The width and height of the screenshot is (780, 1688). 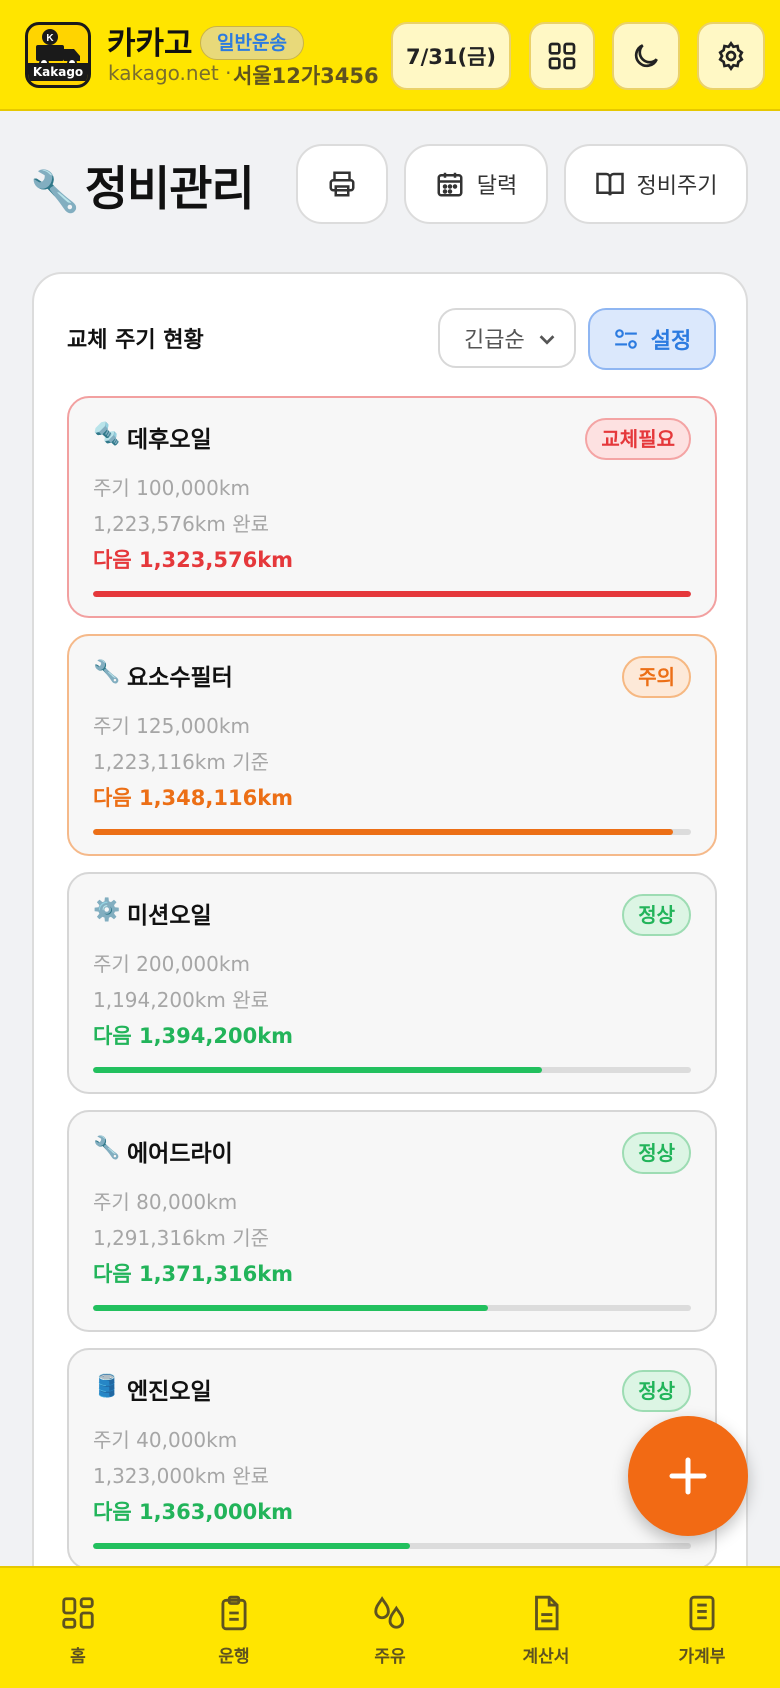 I want to click on nav-item-invoice: 계산서, so click(x=546, y=1628).